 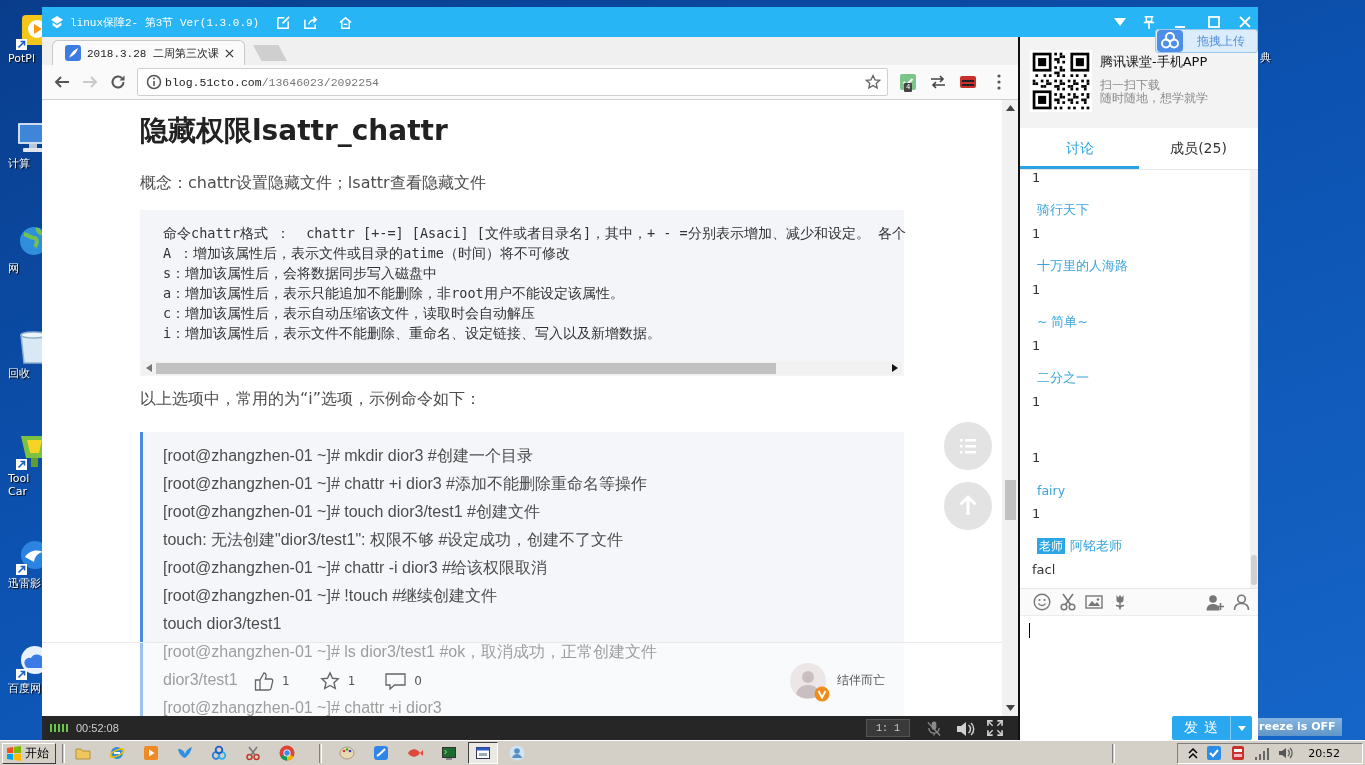 What do you see at coordinates (822, 693) in the screenshot?
I see `verified-badge-icon` at bounding box center [822, 693].